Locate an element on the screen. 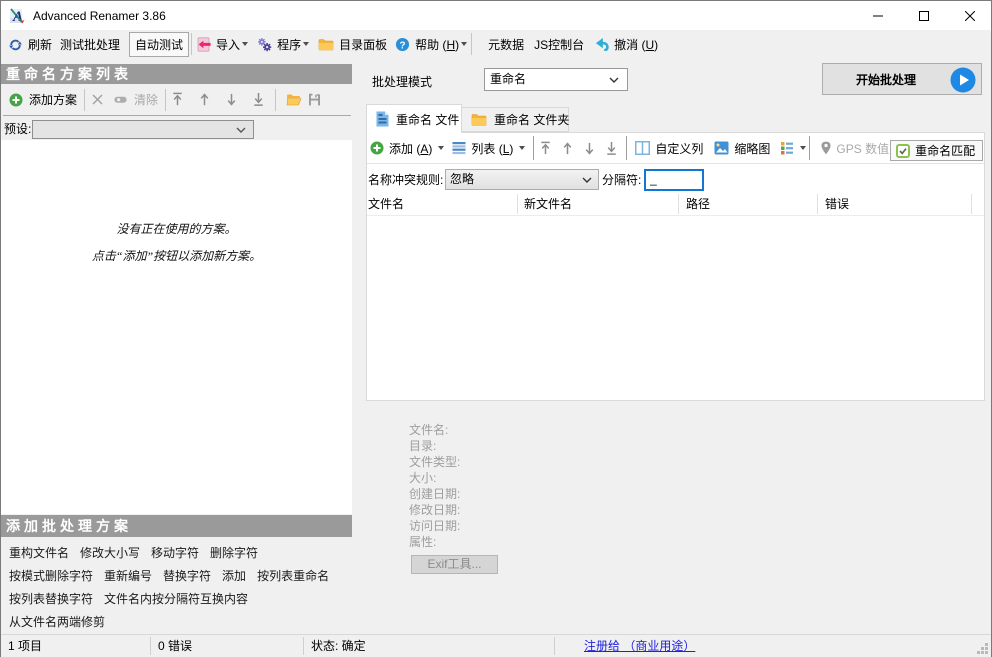 Image resolution: width=992 pixels, height=657 pixels. info-accessed-label: 访问日期: is located at coordinates (435, 526).